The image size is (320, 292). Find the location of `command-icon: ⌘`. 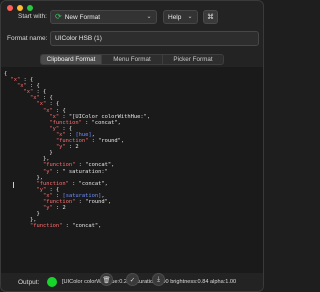

command-icon: ⌘ is located at coordinates (210, 17).